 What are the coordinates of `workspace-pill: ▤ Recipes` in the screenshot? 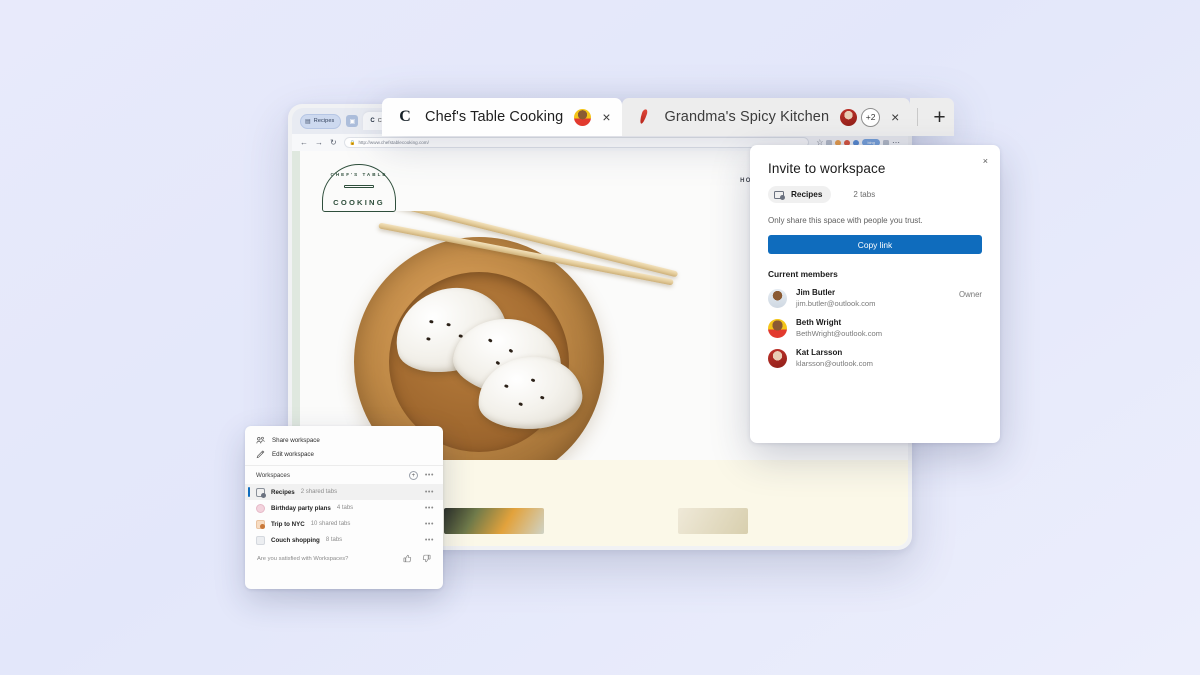 It's located at (321, 121).